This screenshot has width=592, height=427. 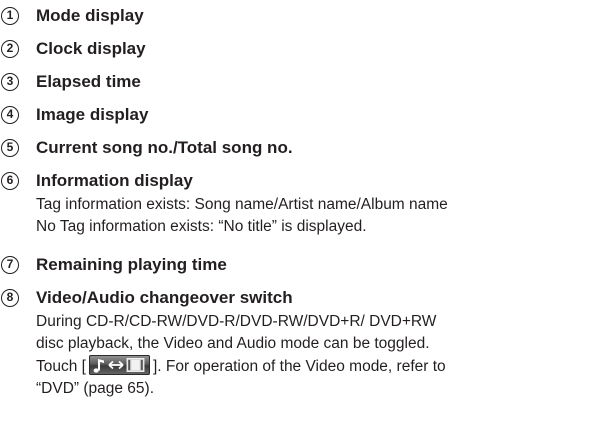 I want to click on circled-number: 5, so click(x=10, y=148).